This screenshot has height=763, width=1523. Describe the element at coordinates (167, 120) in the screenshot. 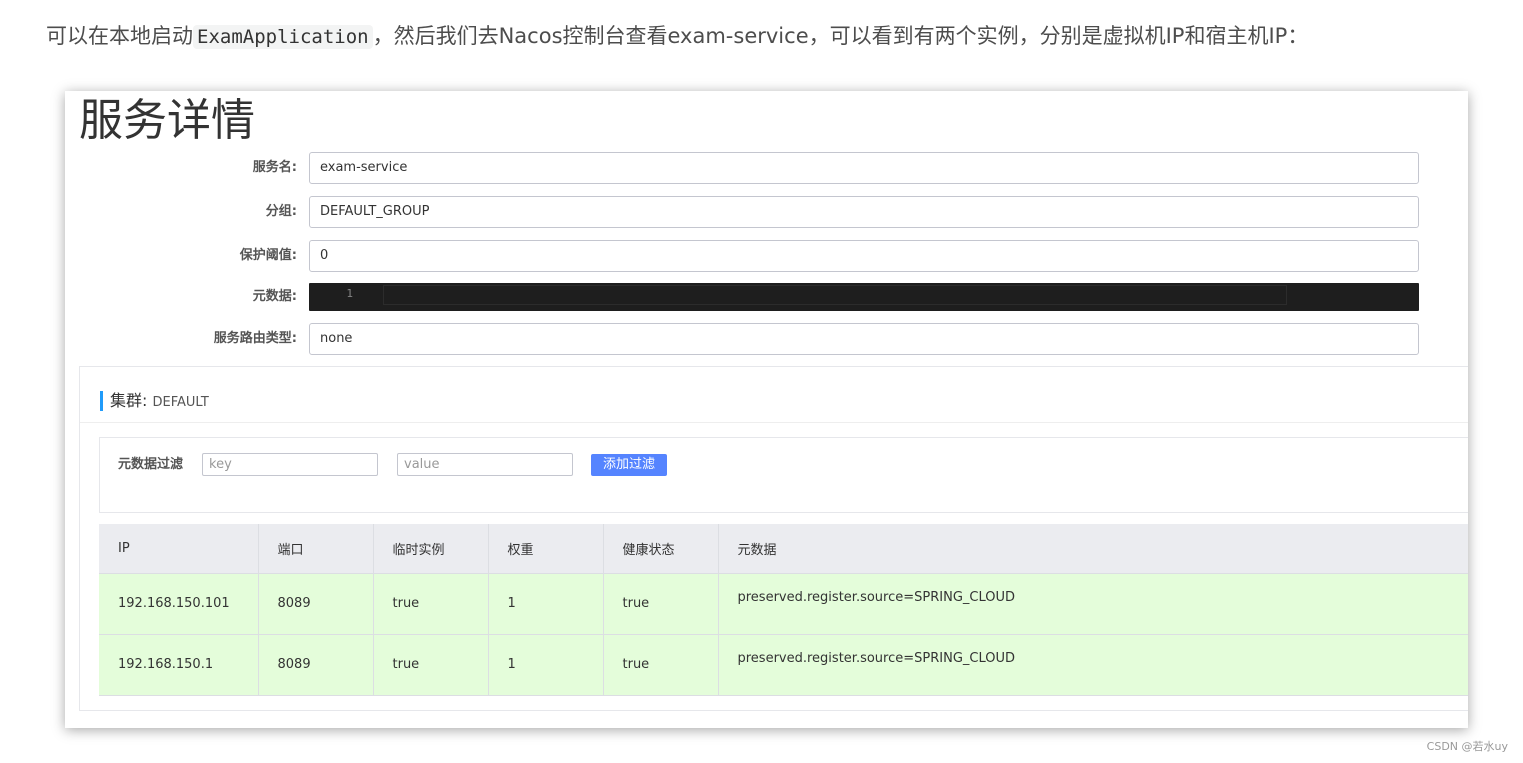

I see `page-title: 服务详情` at that location.